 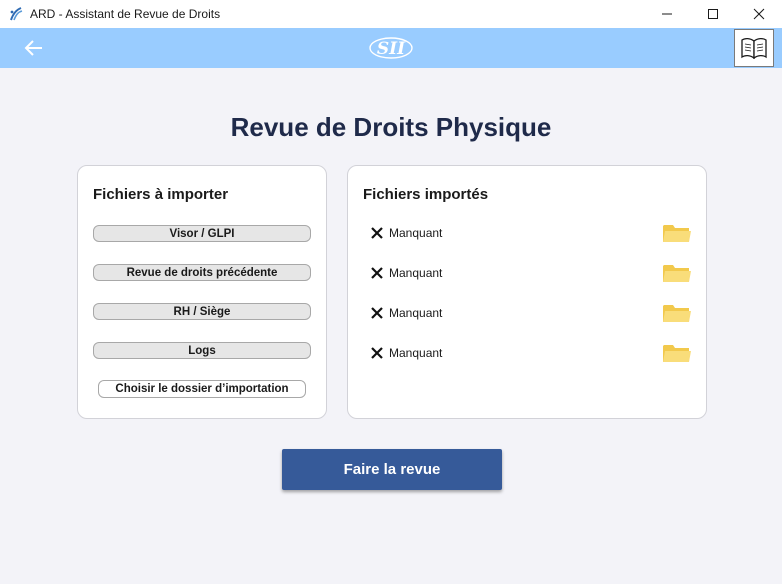 I want to click on close-icon, so click(x=759, y=14).